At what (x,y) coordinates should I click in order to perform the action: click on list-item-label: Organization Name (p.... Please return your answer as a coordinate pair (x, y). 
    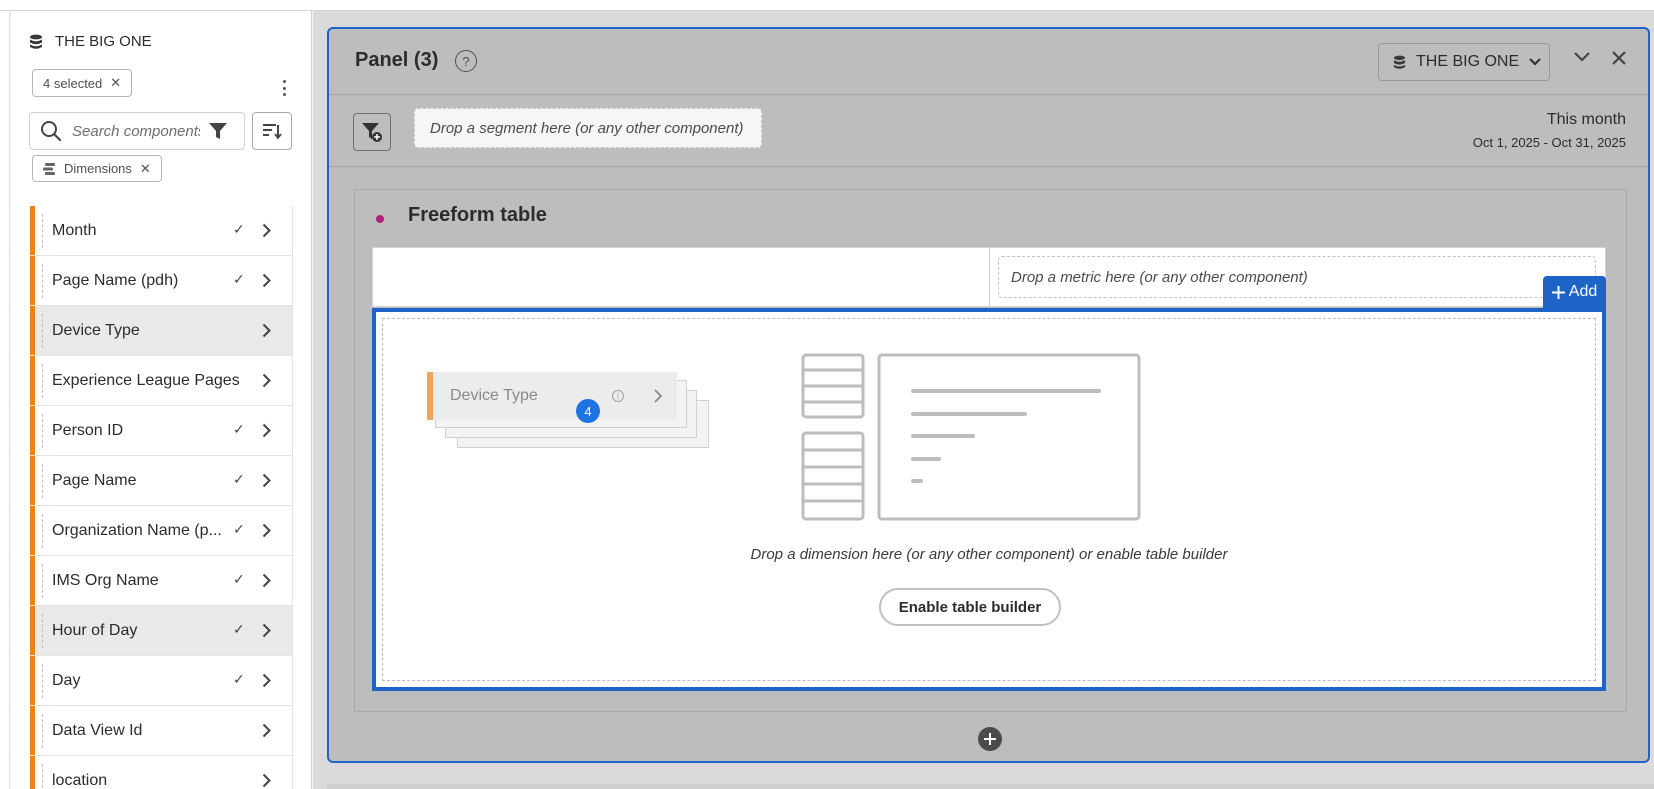
    Looking at the image, I should click on (137, 530).